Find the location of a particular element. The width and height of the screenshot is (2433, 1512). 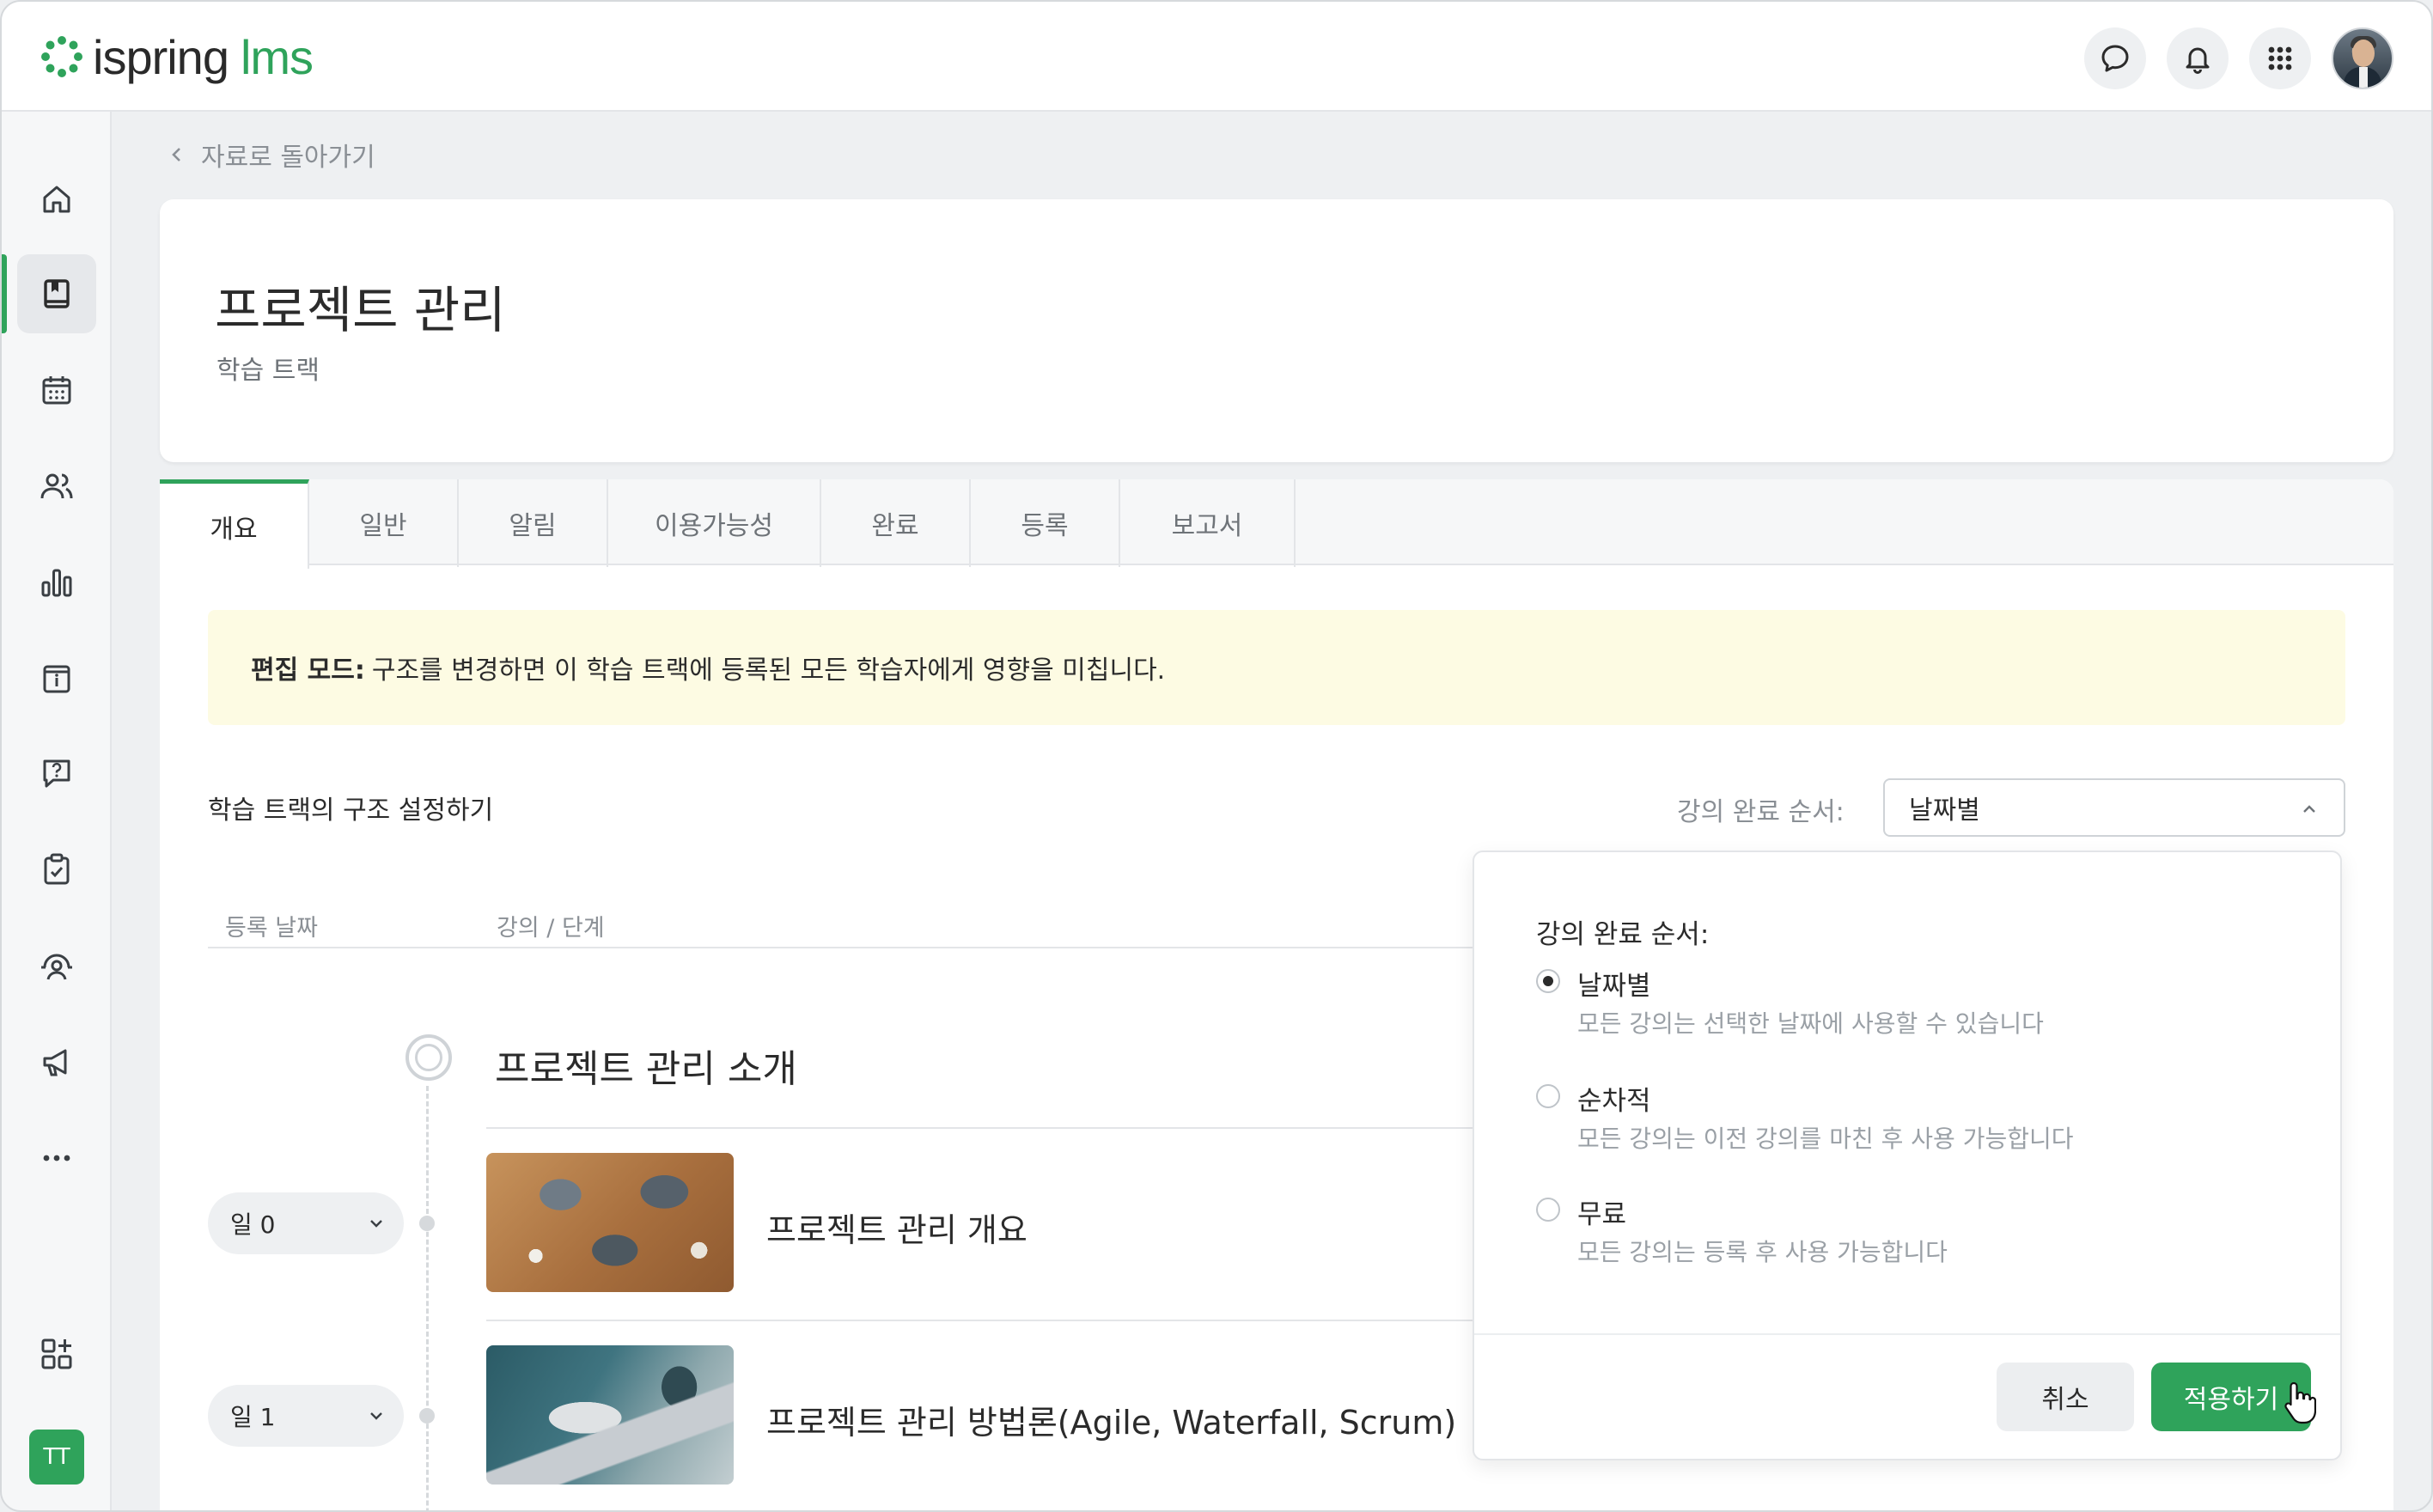

sidebar-item-more is located at coordinates (57, 1158).